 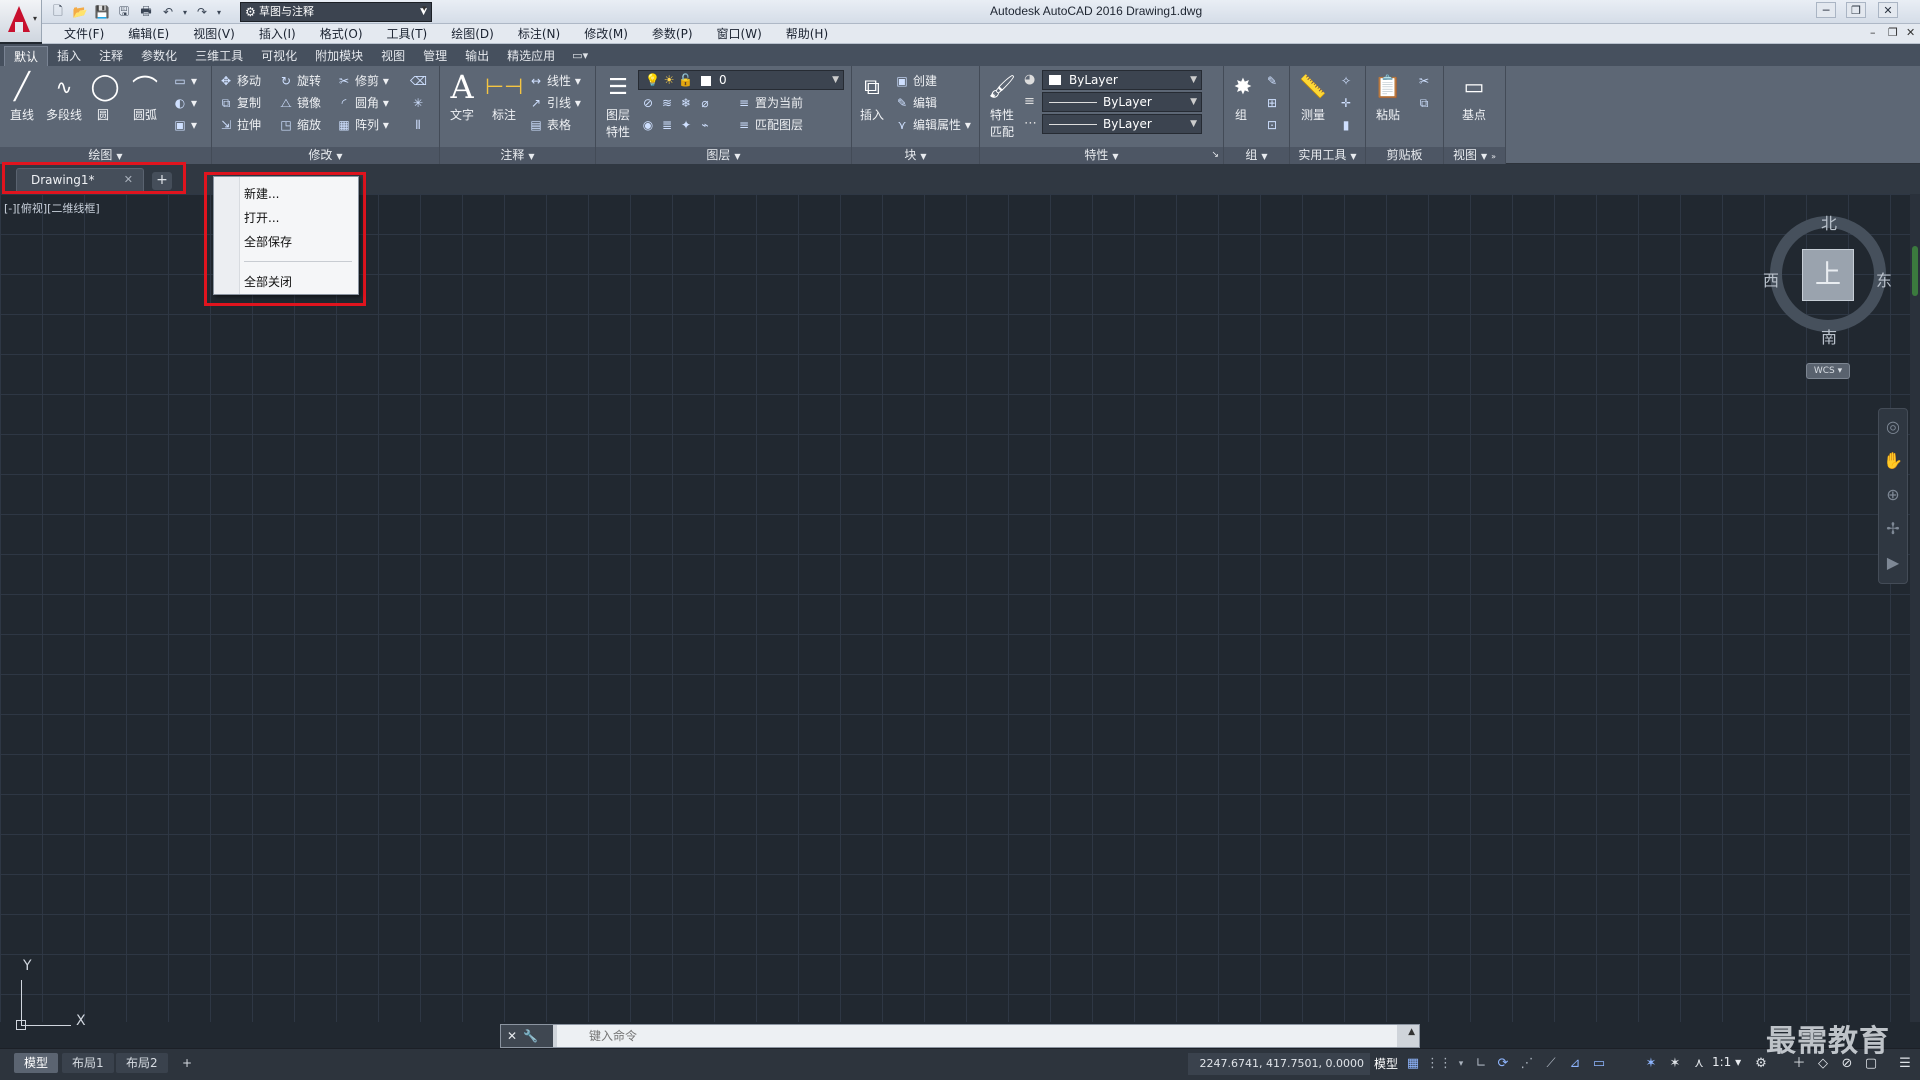 I want to click on panel-clipboard-title: 剪贴板, so click(x=1404, y=155).